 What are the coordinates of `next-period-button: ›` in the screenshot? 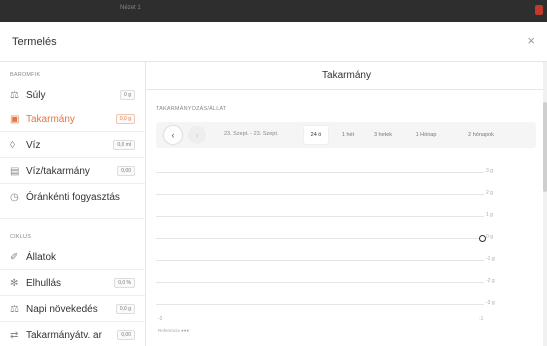 It's located at (197, 135).